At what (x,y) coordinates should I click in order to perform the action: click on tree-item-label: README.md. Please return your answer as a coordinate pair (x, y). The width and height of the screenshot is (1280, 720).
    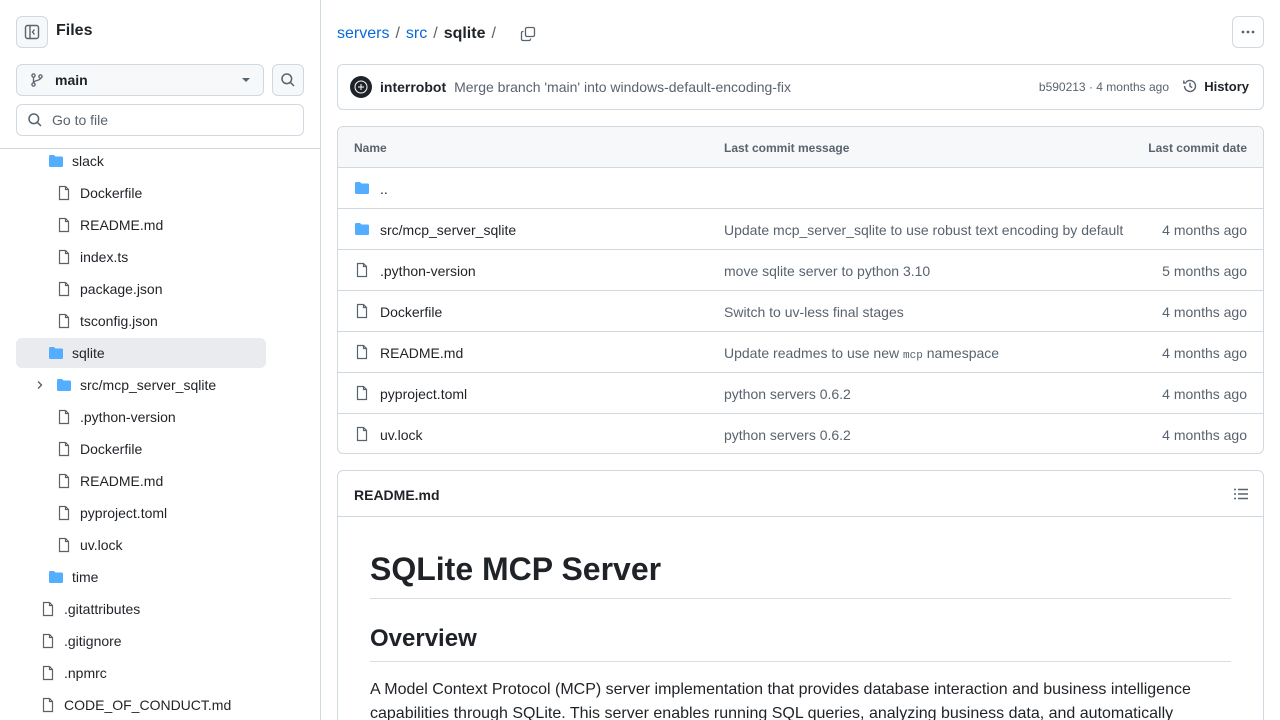
    Looking at the image, I should click on (122, 225).